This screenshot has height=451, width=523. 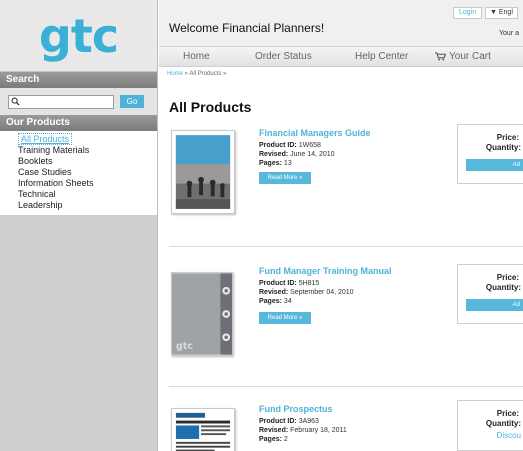 What do you see at coordinates (210, 107) in the screenshot?
I see `page-title: All Products` at bounding box center [210, 107].